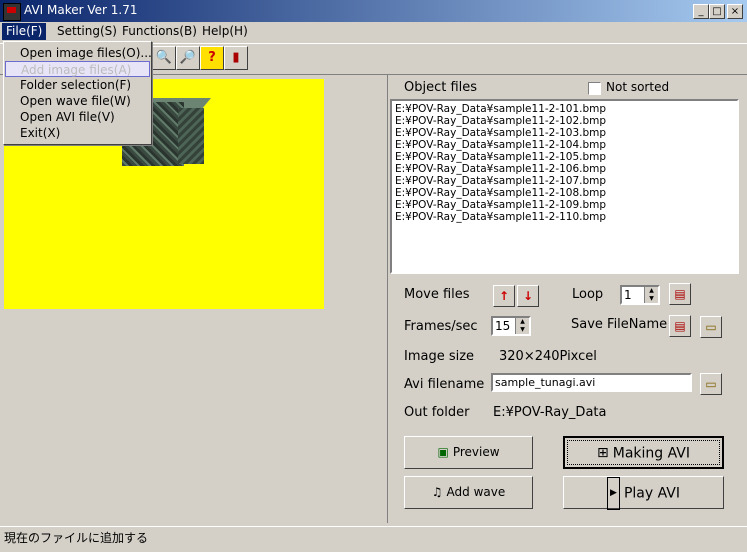  Describe the element at coordinates (476, 492) in the screenshot. I see `add-wave-button-label: Add wave` at that location.